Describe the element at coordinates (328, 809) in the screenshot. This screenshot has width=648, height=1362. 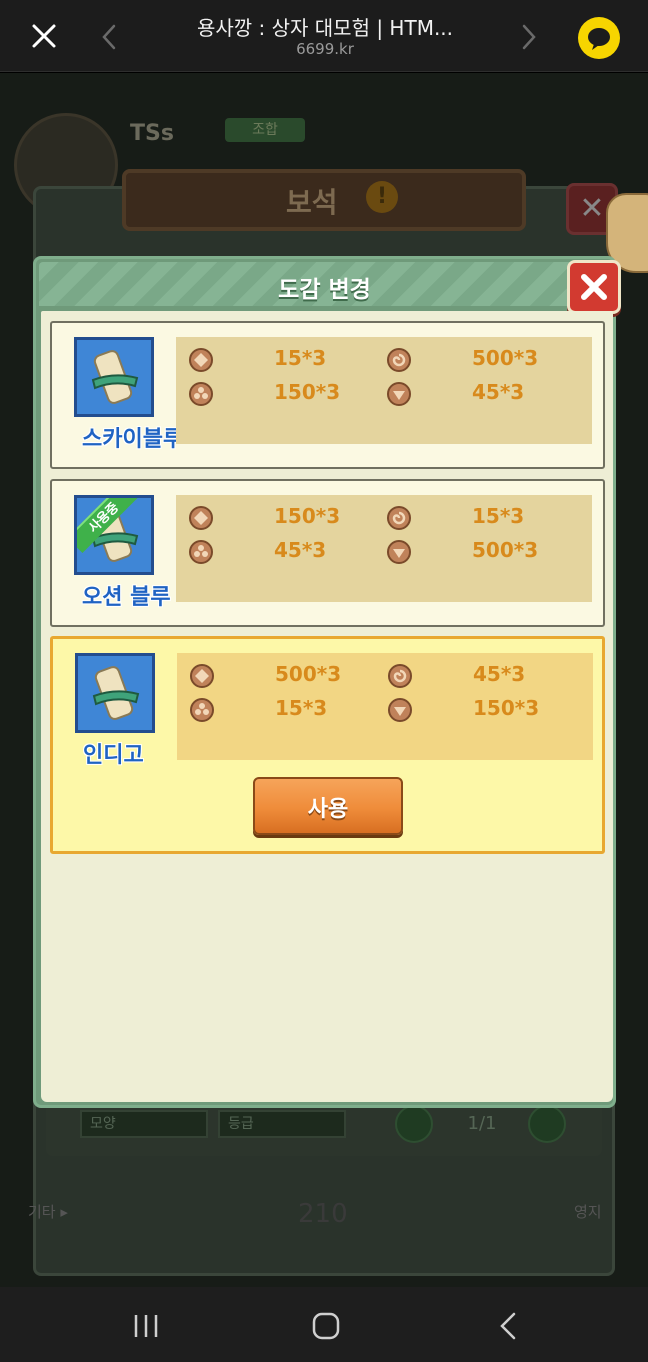
I see `use-button-label: 사용` at that location.